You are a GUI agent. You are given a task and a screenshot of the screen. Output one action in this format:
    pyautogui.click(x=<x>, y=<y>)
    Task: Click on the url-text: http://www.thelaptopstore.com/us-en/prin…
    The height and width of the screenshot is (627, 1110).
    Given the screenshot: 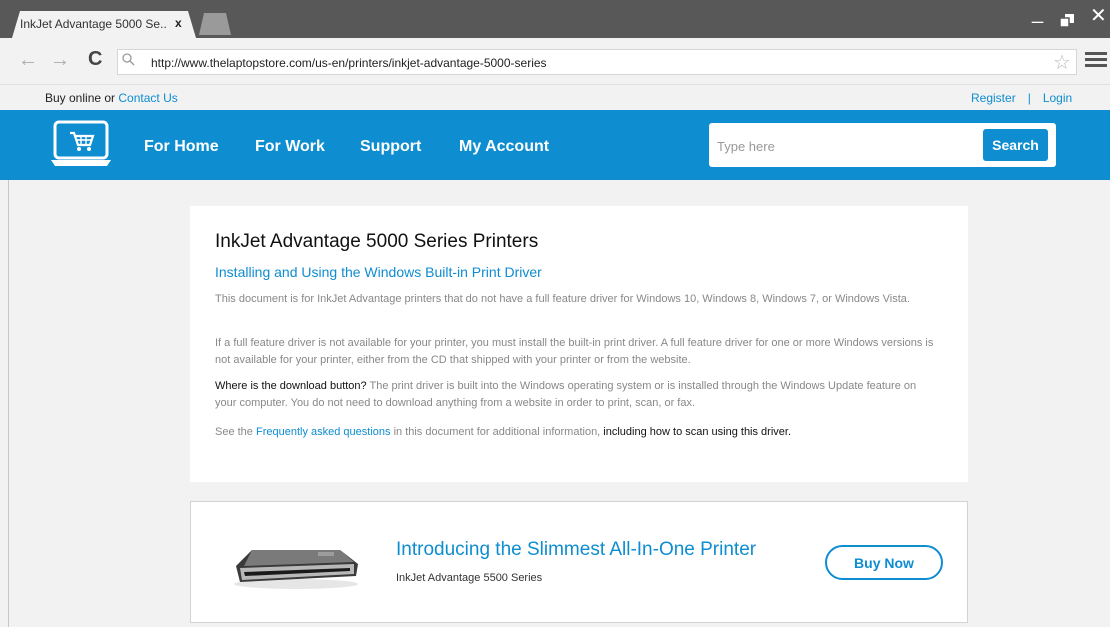 What is the action you would take?
    pyautogui.click(x=349, y=63)
    